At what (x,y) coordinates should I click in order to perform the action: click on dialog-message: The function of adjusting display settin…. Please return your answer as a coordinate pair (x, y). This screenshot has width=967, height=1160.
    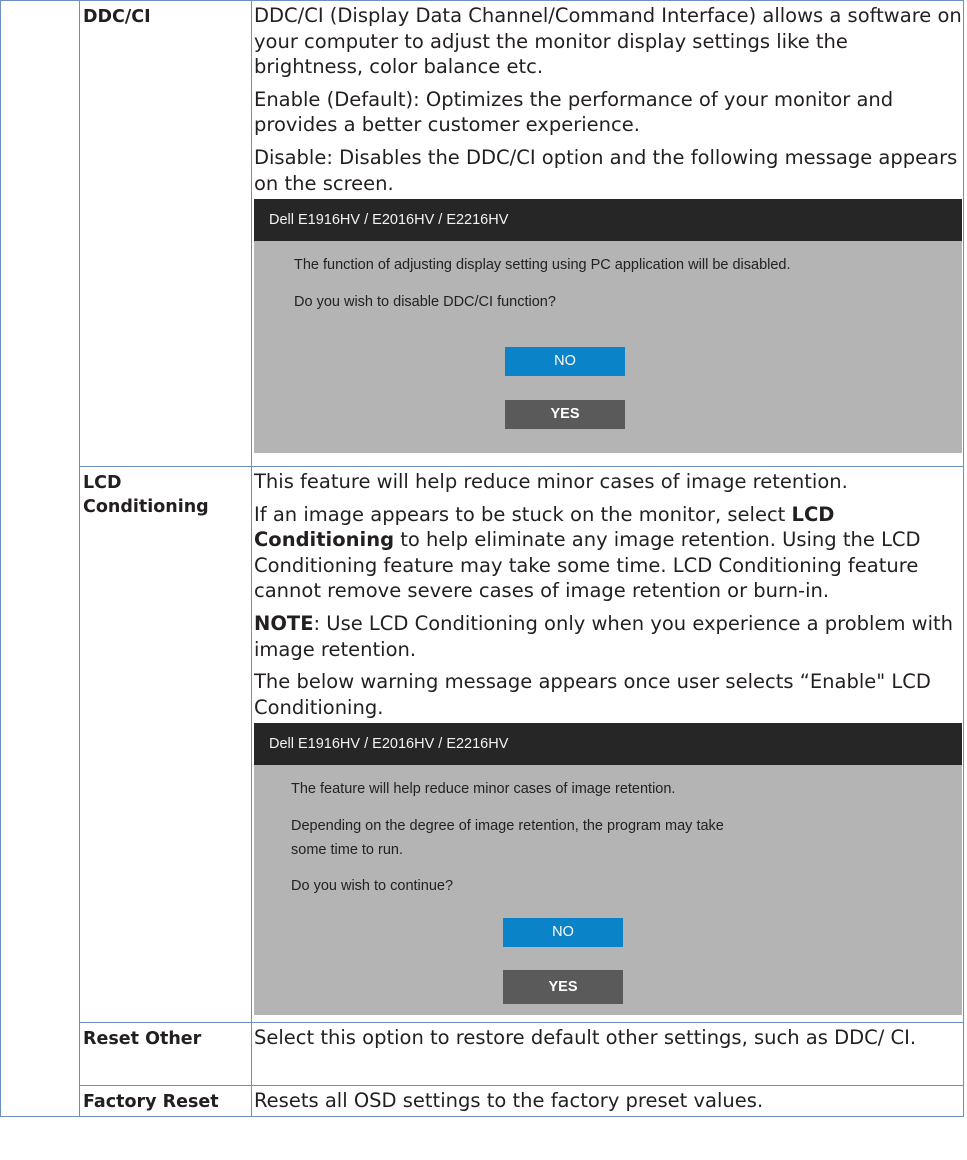
    Looking at the image, I should click on (542, 265).